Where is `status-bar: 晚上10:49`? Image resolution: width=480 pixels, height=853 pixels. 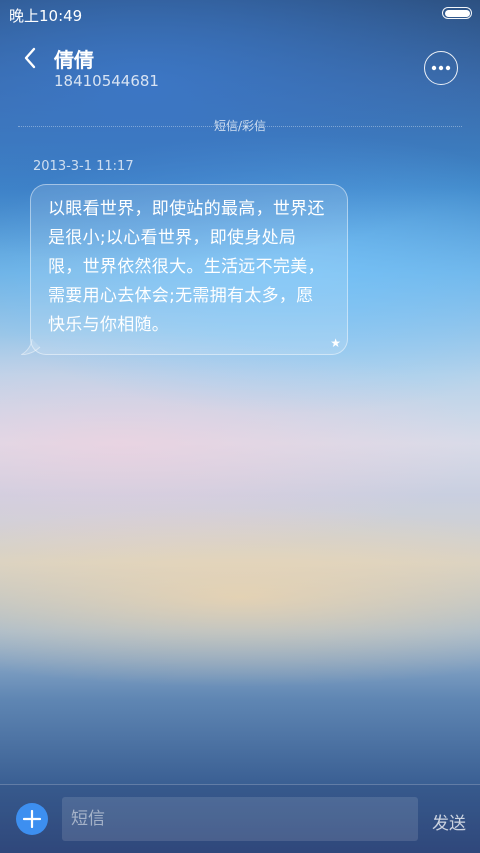 status-bar: 晚上10:49 is located at coordinates (240, 14).